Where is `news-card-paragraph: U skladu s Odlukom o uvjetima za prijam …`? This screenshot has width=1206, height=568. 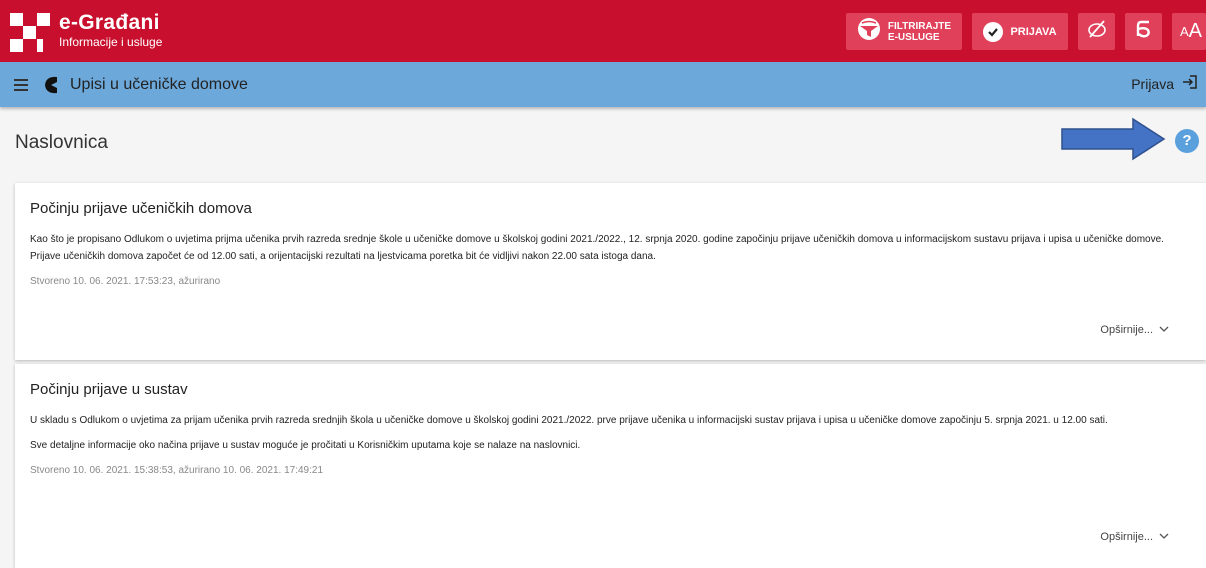
news-card-paragraph: U skladu s Odlukom o uvjetima za prijam … is located at coordinates (569, 420).